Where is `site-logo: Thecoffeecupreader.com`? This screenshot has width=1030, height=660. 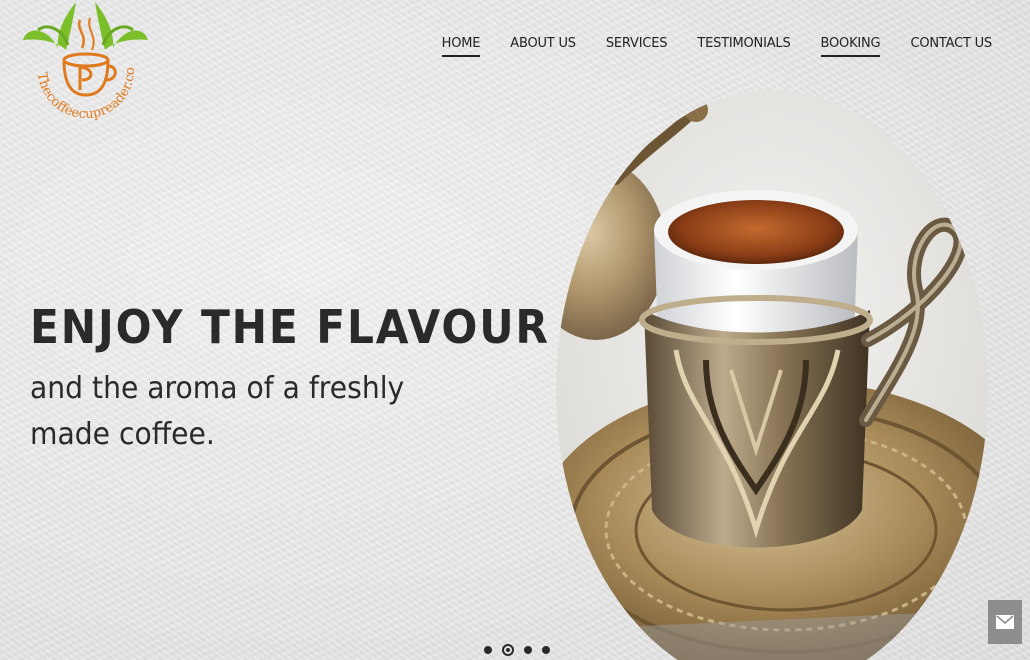
site-logo: Thecoffeecupreader.com is located at coordinates (85, 75).